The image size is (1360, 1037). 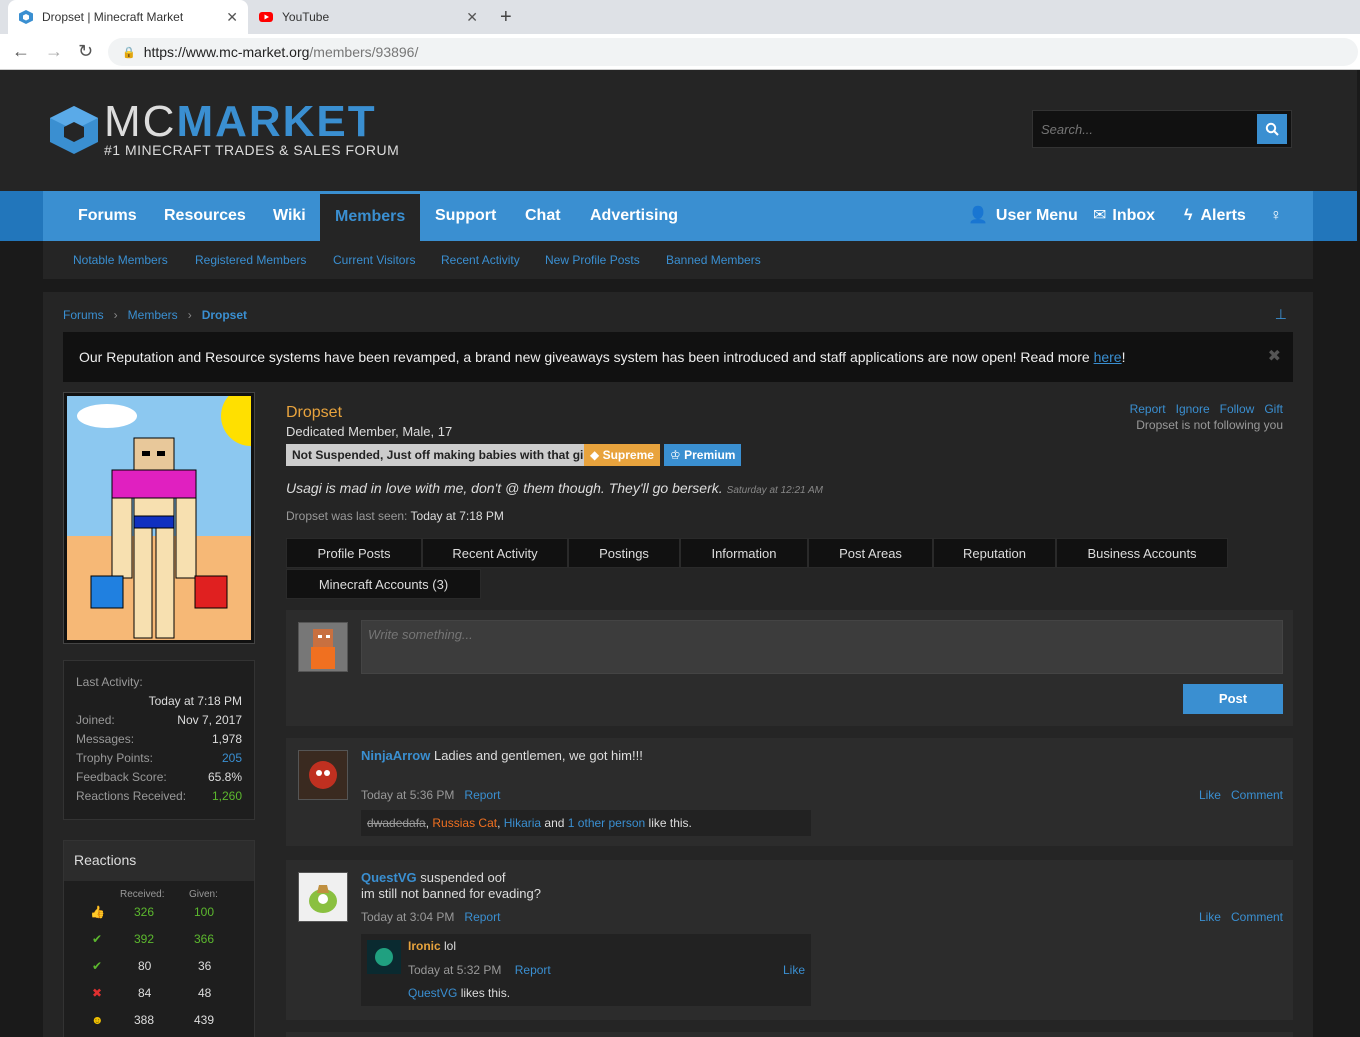 I want to click on post-composer: Post, so click(x=789, y=668).